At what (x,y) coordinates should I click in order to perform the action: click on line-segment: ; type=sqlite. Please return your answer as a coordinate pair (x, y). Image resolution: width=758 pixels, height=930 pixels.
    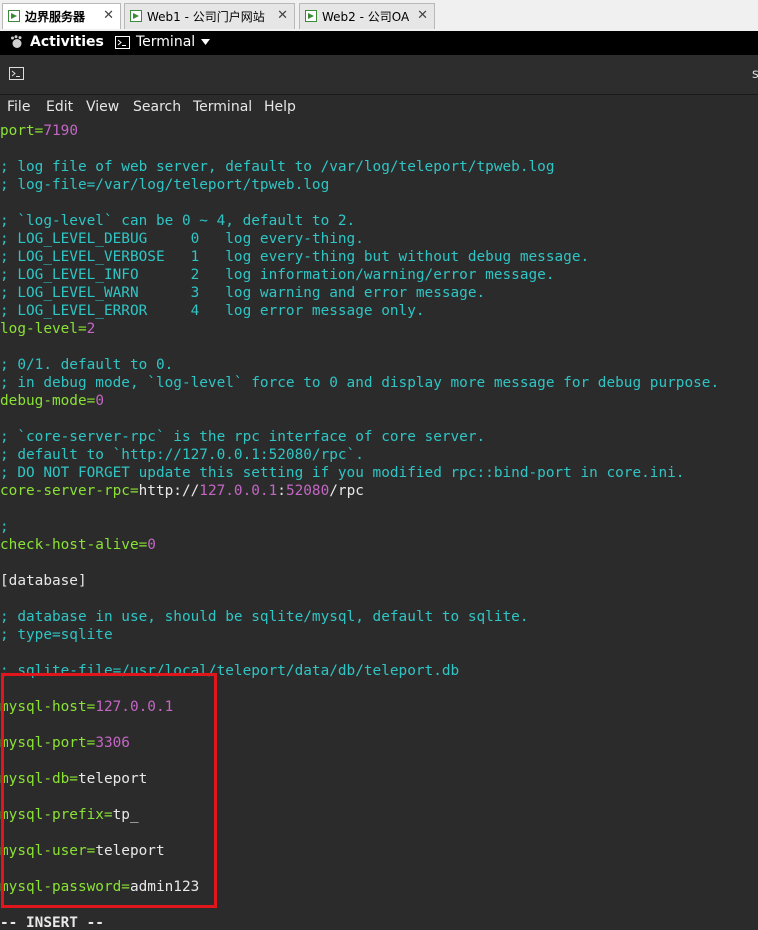
    Looking at the image, I should click on (56, 635).